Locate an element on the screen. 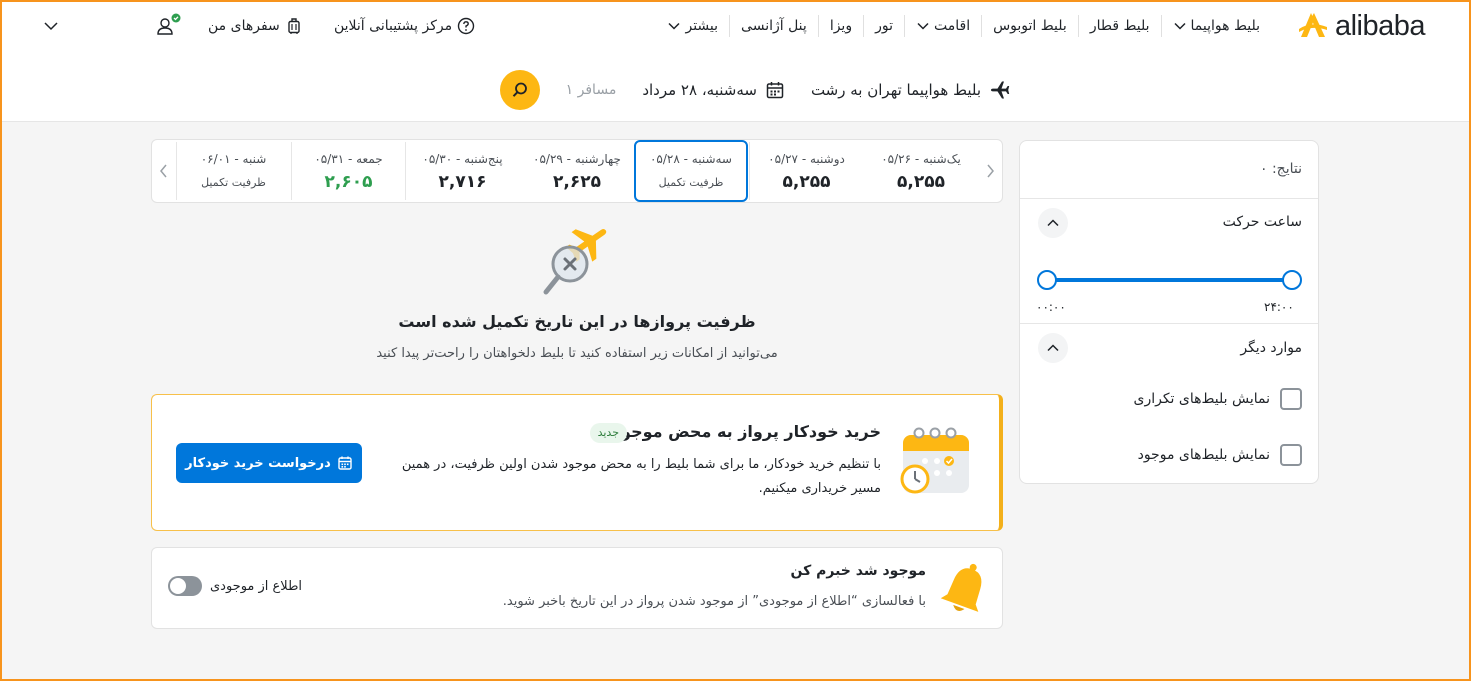  departure-time-min-handle is located at coordinates (1047, 280).